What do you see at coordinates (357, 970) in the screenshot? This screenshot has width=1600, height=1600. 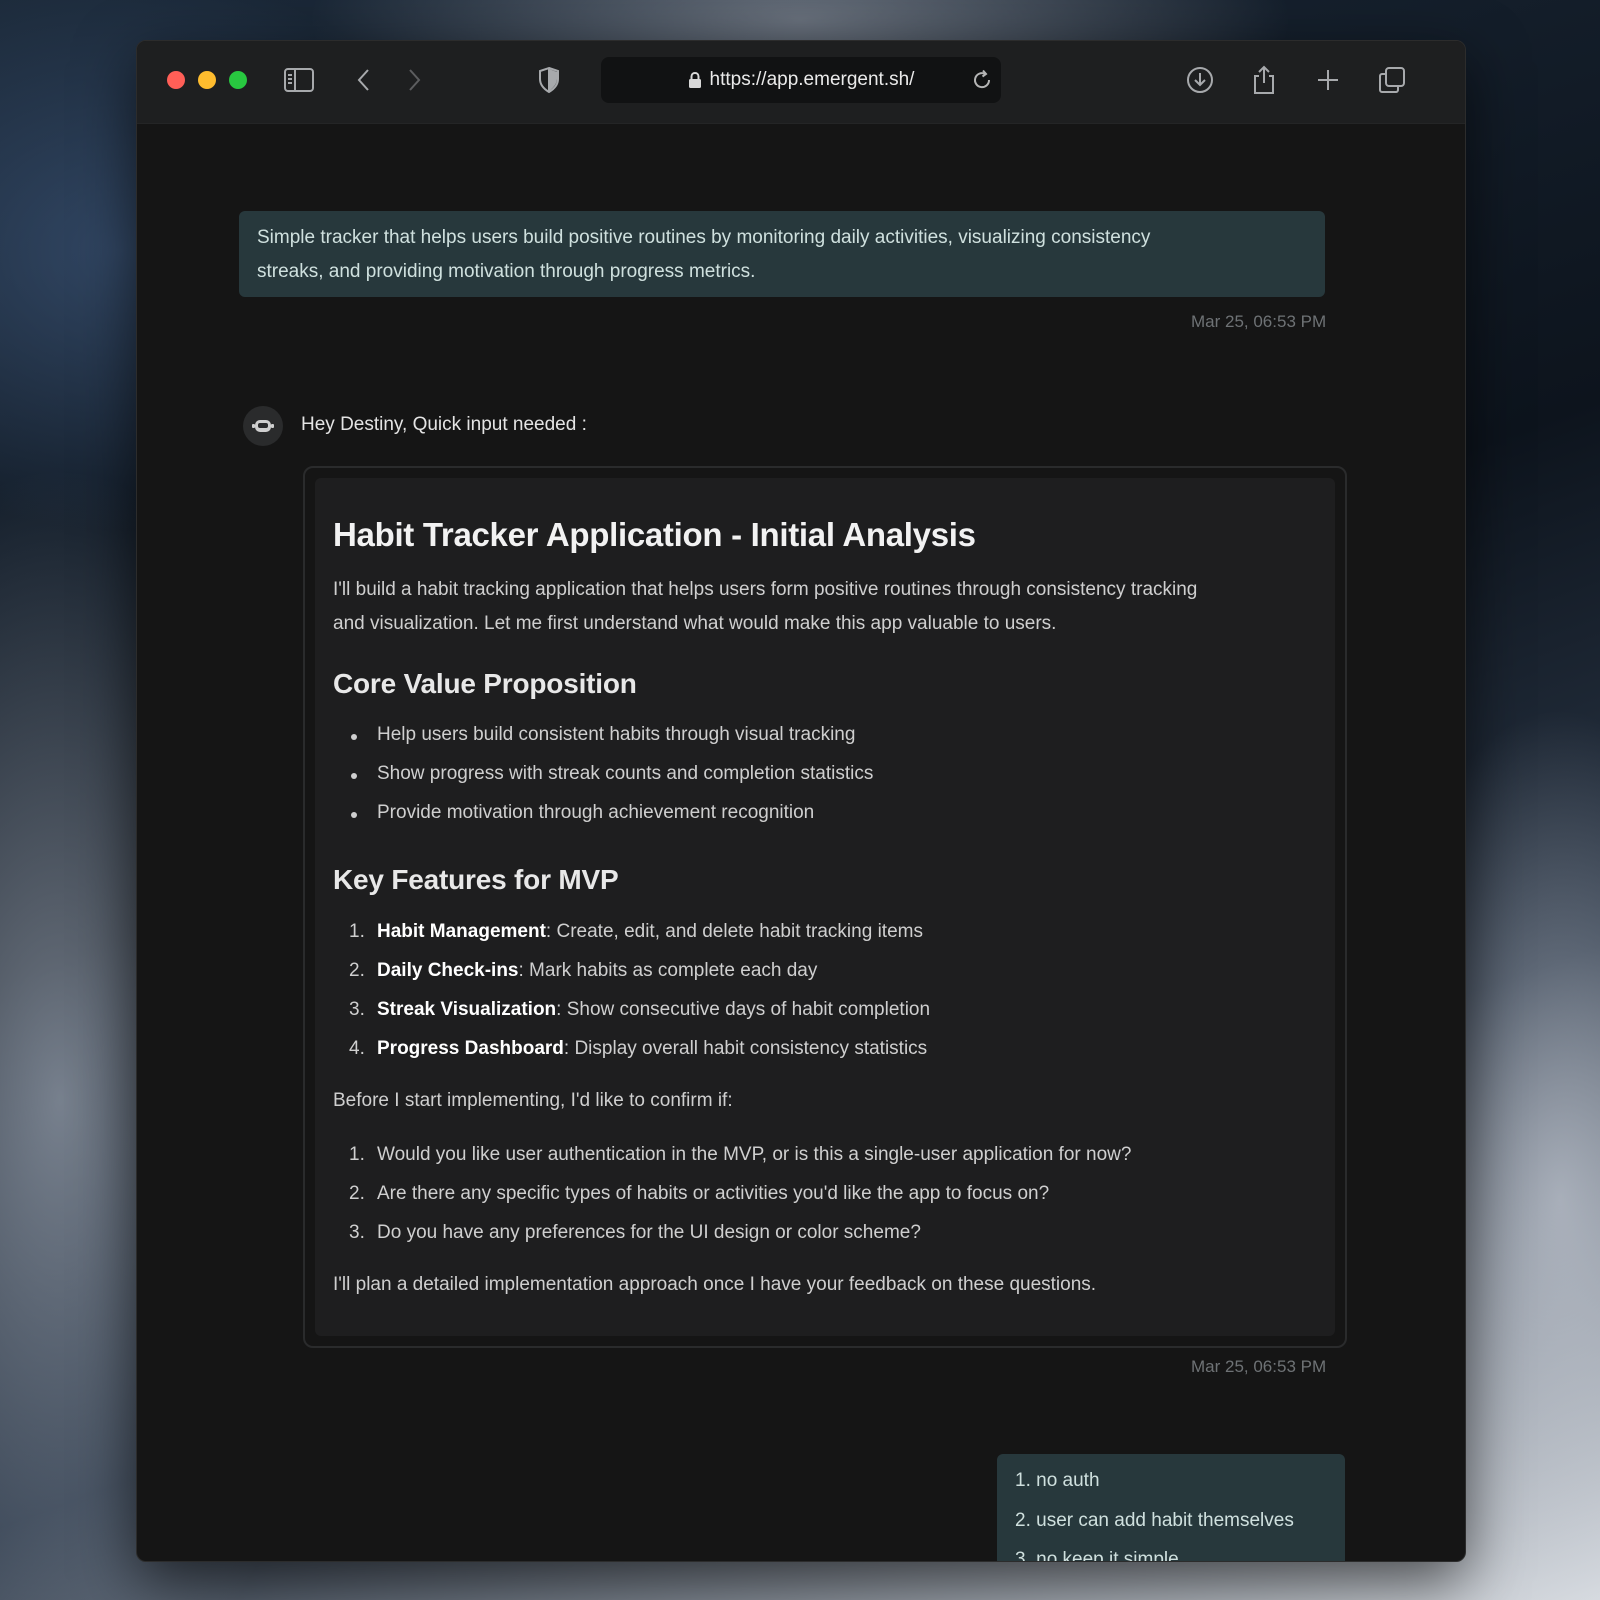 I see `feature-number: 2.` at bounding box center [357, 970].